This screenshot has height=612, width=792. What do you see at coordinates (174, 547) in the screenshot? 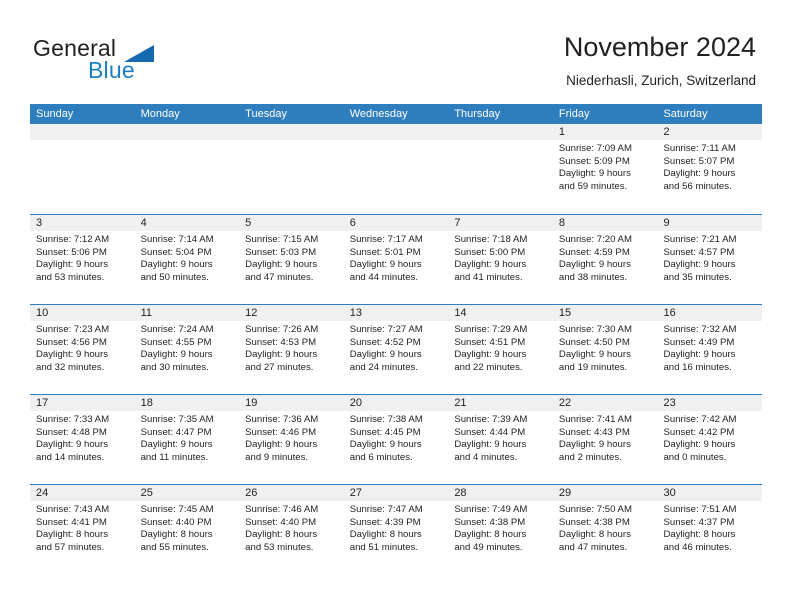
I see `daylight-duration-line2: and 55 minutes.` at bounding box center [174, 547].